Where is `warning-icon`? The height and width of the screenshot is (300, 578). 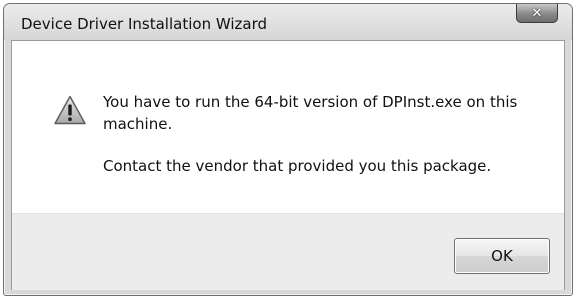 warning-icon is located at coordinates (70, 110).